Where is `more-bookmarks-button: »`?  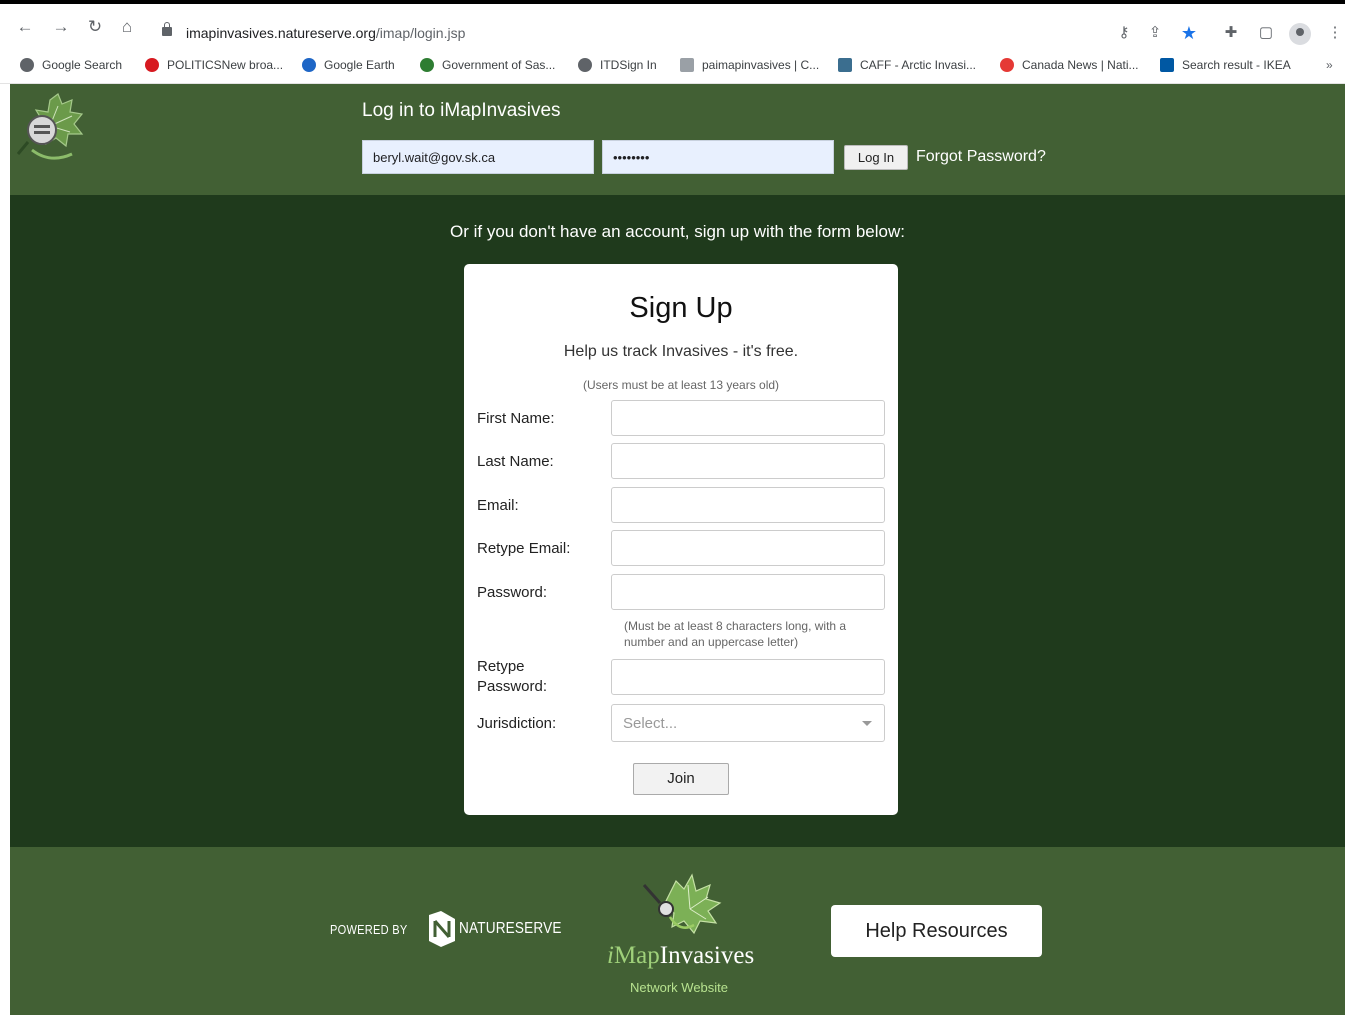 more-bookmarks-button: » is located at coordinates (1329, 65).